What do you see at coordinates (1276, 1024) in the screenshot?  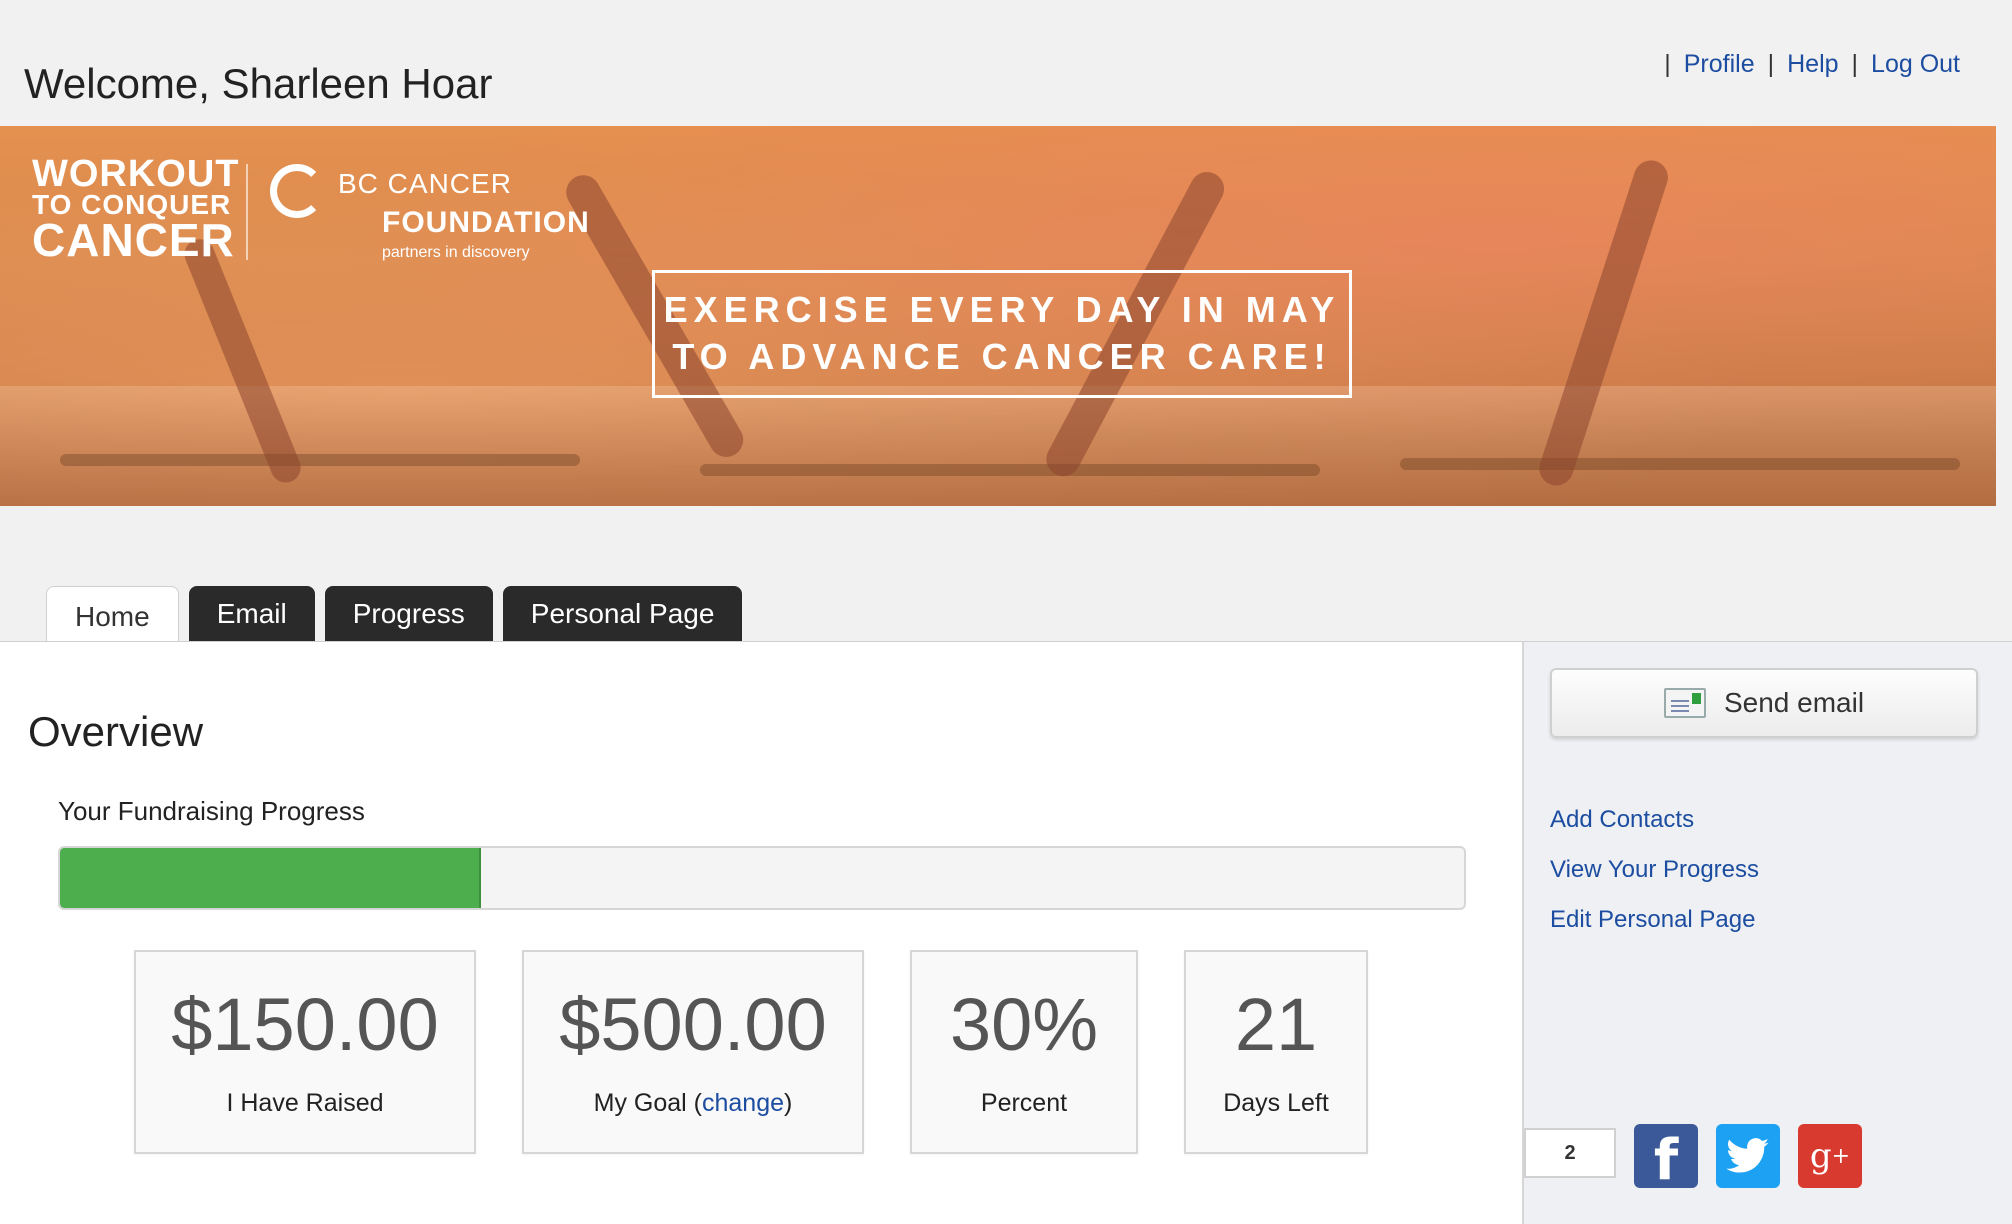 I see `stat-value: 21` at bounding box center [1276, 1024].